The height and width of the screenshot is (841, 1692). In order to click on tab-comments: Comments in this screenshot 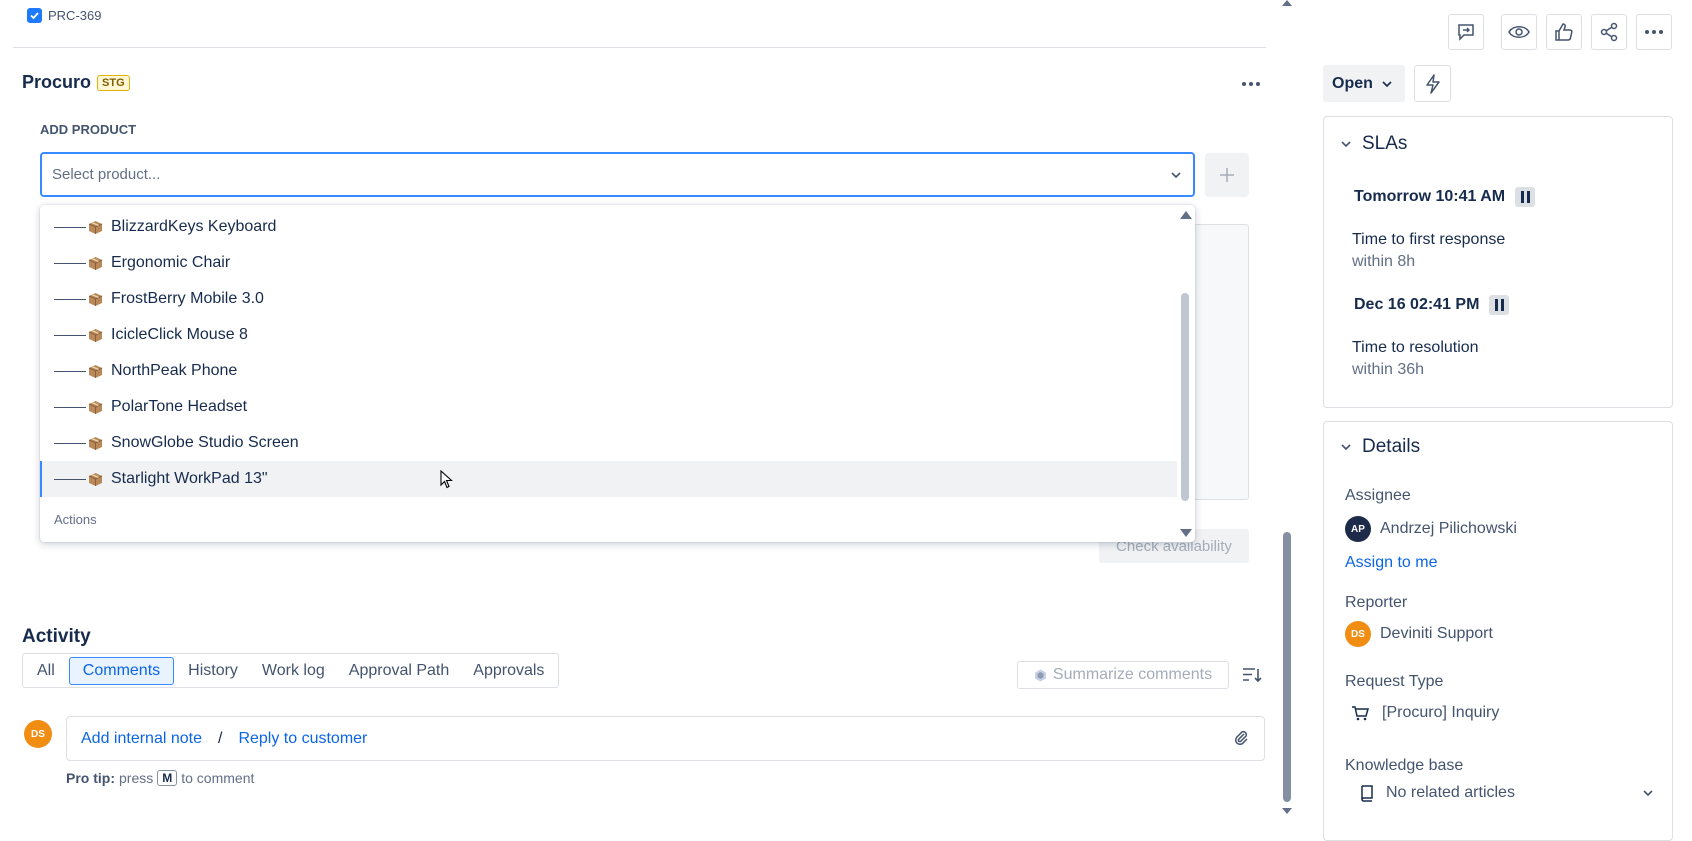, I will do `click(121, 670)`.